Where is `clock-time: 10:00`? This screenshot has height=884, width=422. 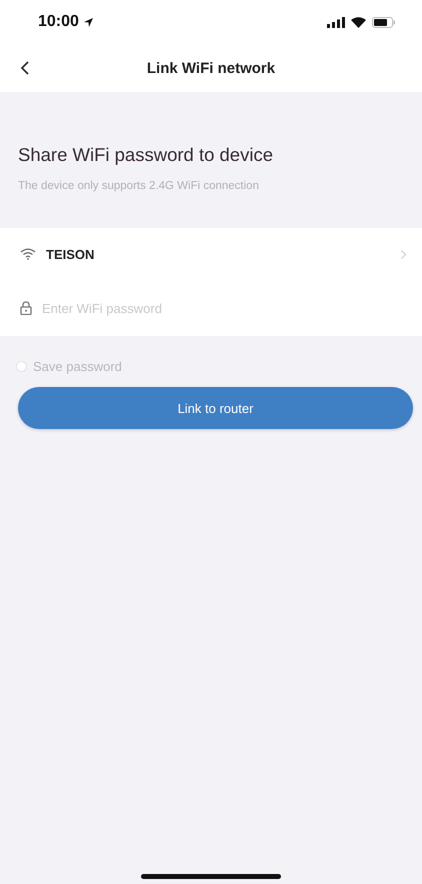
clock-time: 10:00 is located at coordinates (58, 22).